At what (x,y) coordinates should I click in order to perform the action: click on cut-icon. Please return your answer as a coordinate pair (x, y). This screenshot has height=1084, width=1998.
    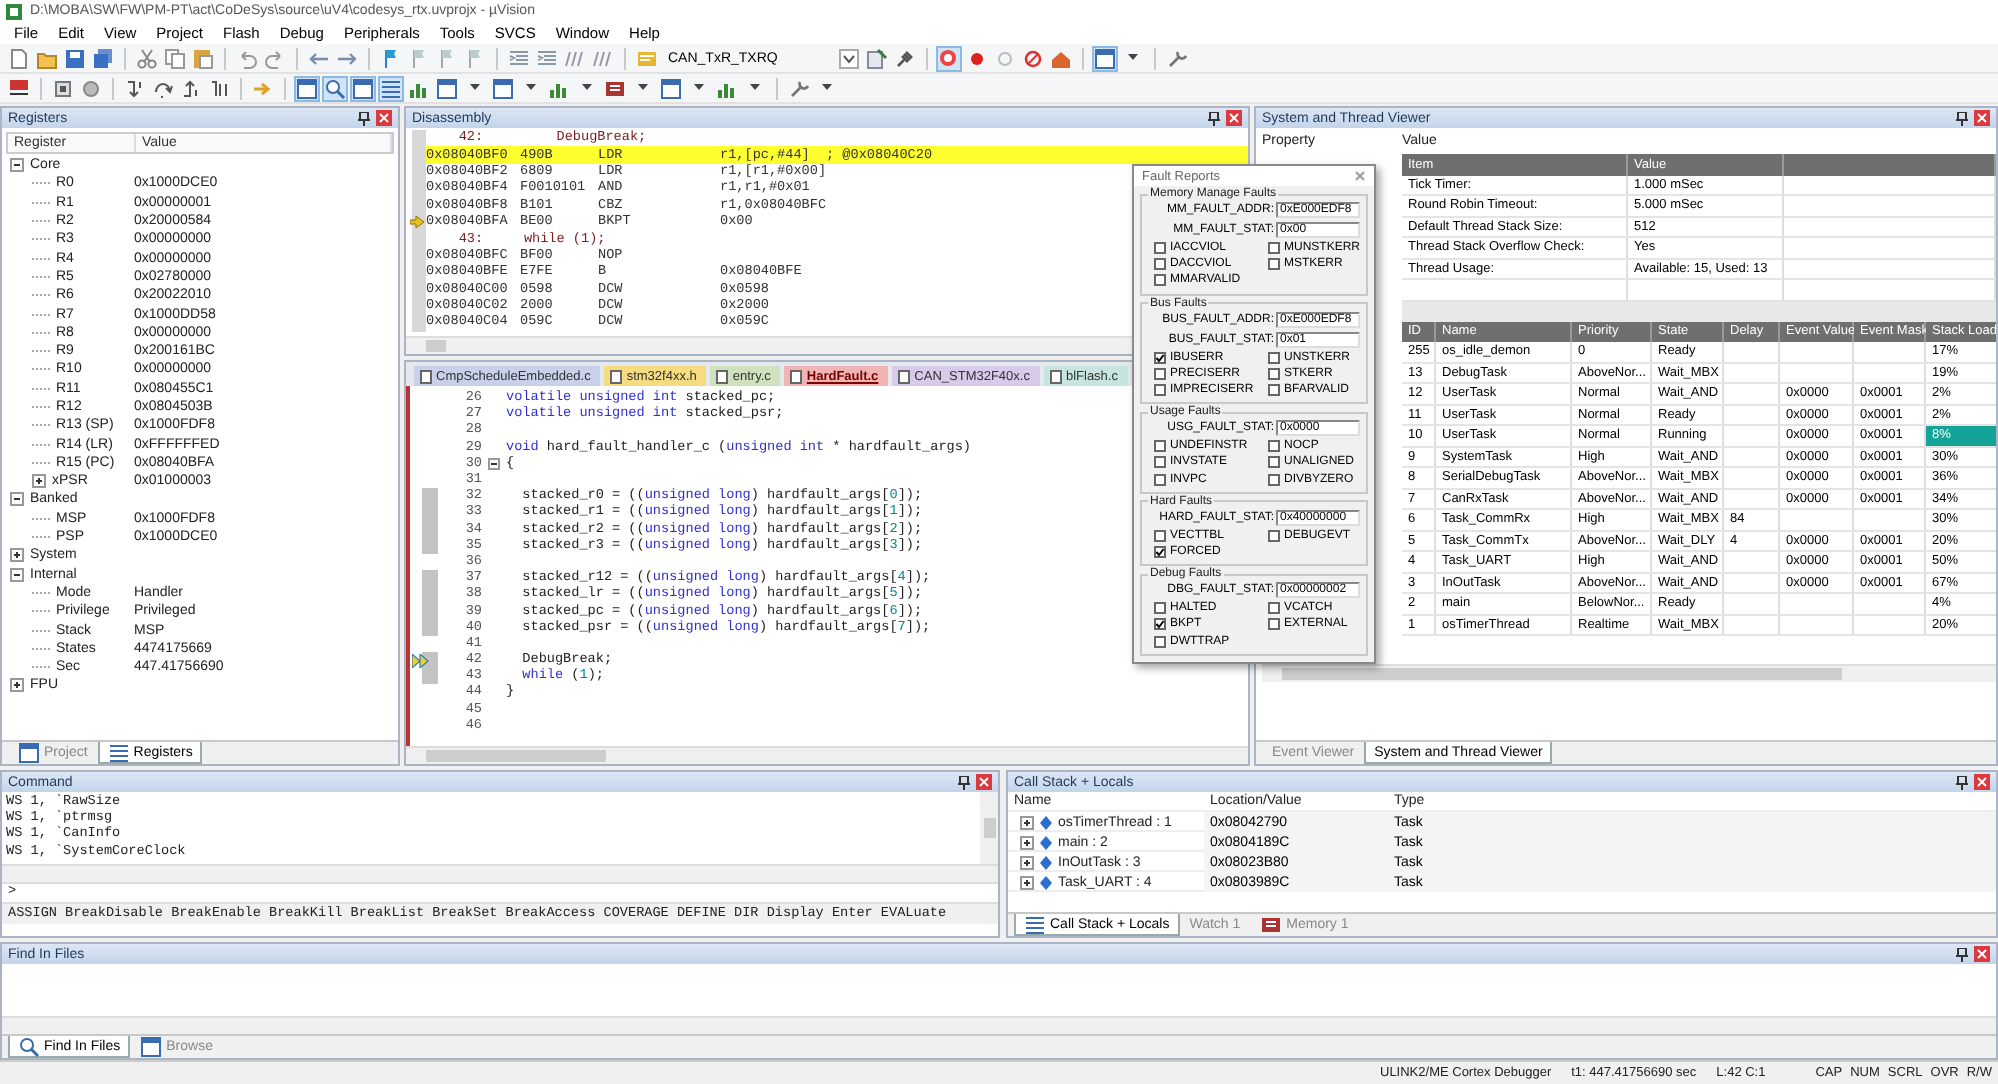
    Looking at the image, I should click on (147, 58).